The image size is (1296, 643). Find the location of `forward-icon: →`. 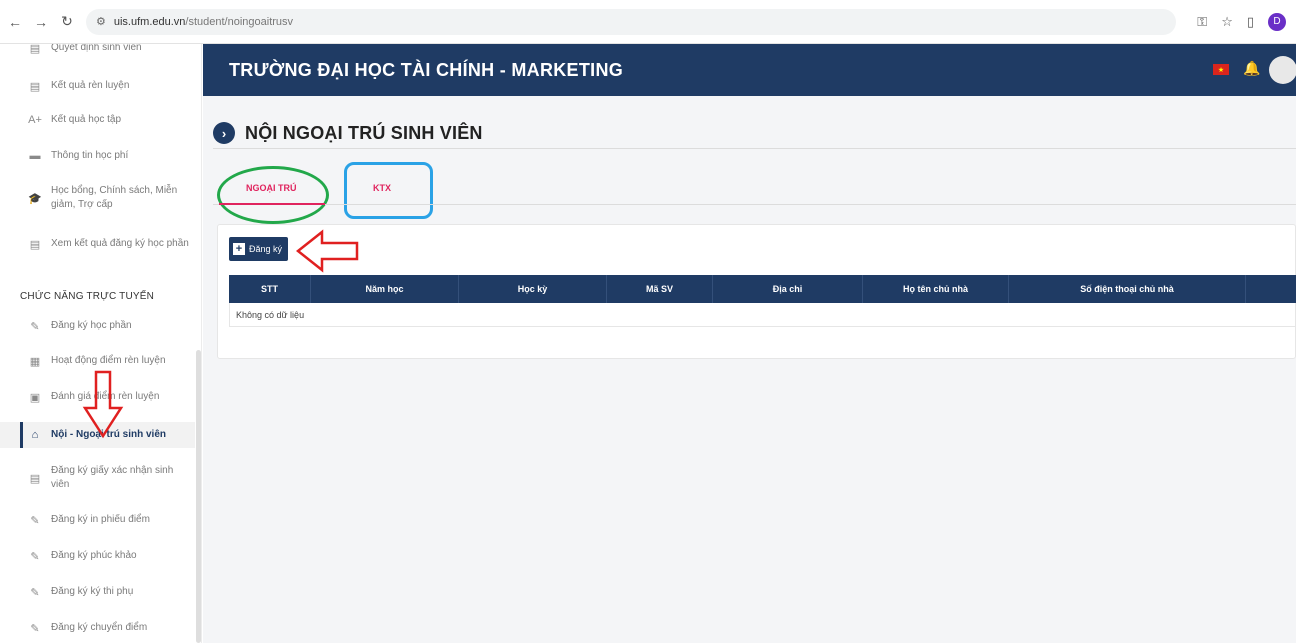

forward-icon: → is located at coordinates (41, 22).